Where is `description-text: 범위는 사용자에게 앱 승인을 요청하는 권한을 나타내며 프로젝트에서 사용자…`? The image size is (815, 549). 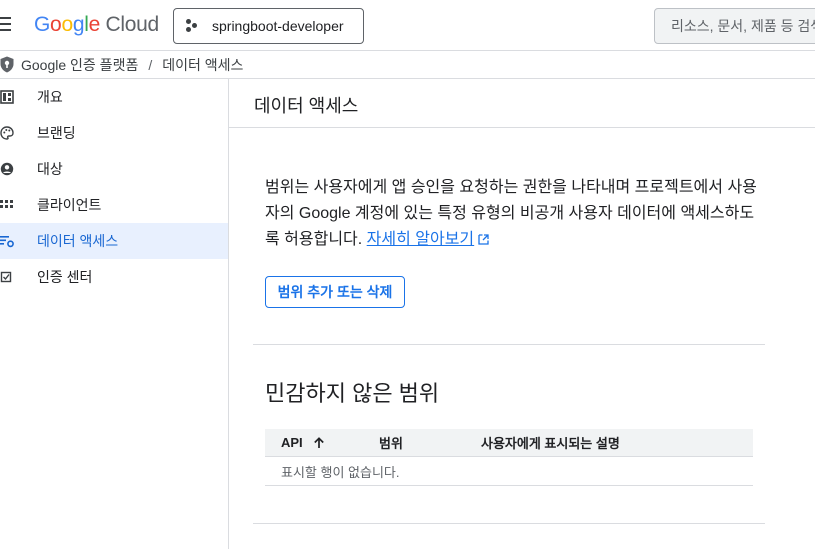 description-text: 범위는 사용자에게 앱 승인을 요청하는 권한을 나타내며 프로젝트에서 사용자… is located at coordinates (511, 213).